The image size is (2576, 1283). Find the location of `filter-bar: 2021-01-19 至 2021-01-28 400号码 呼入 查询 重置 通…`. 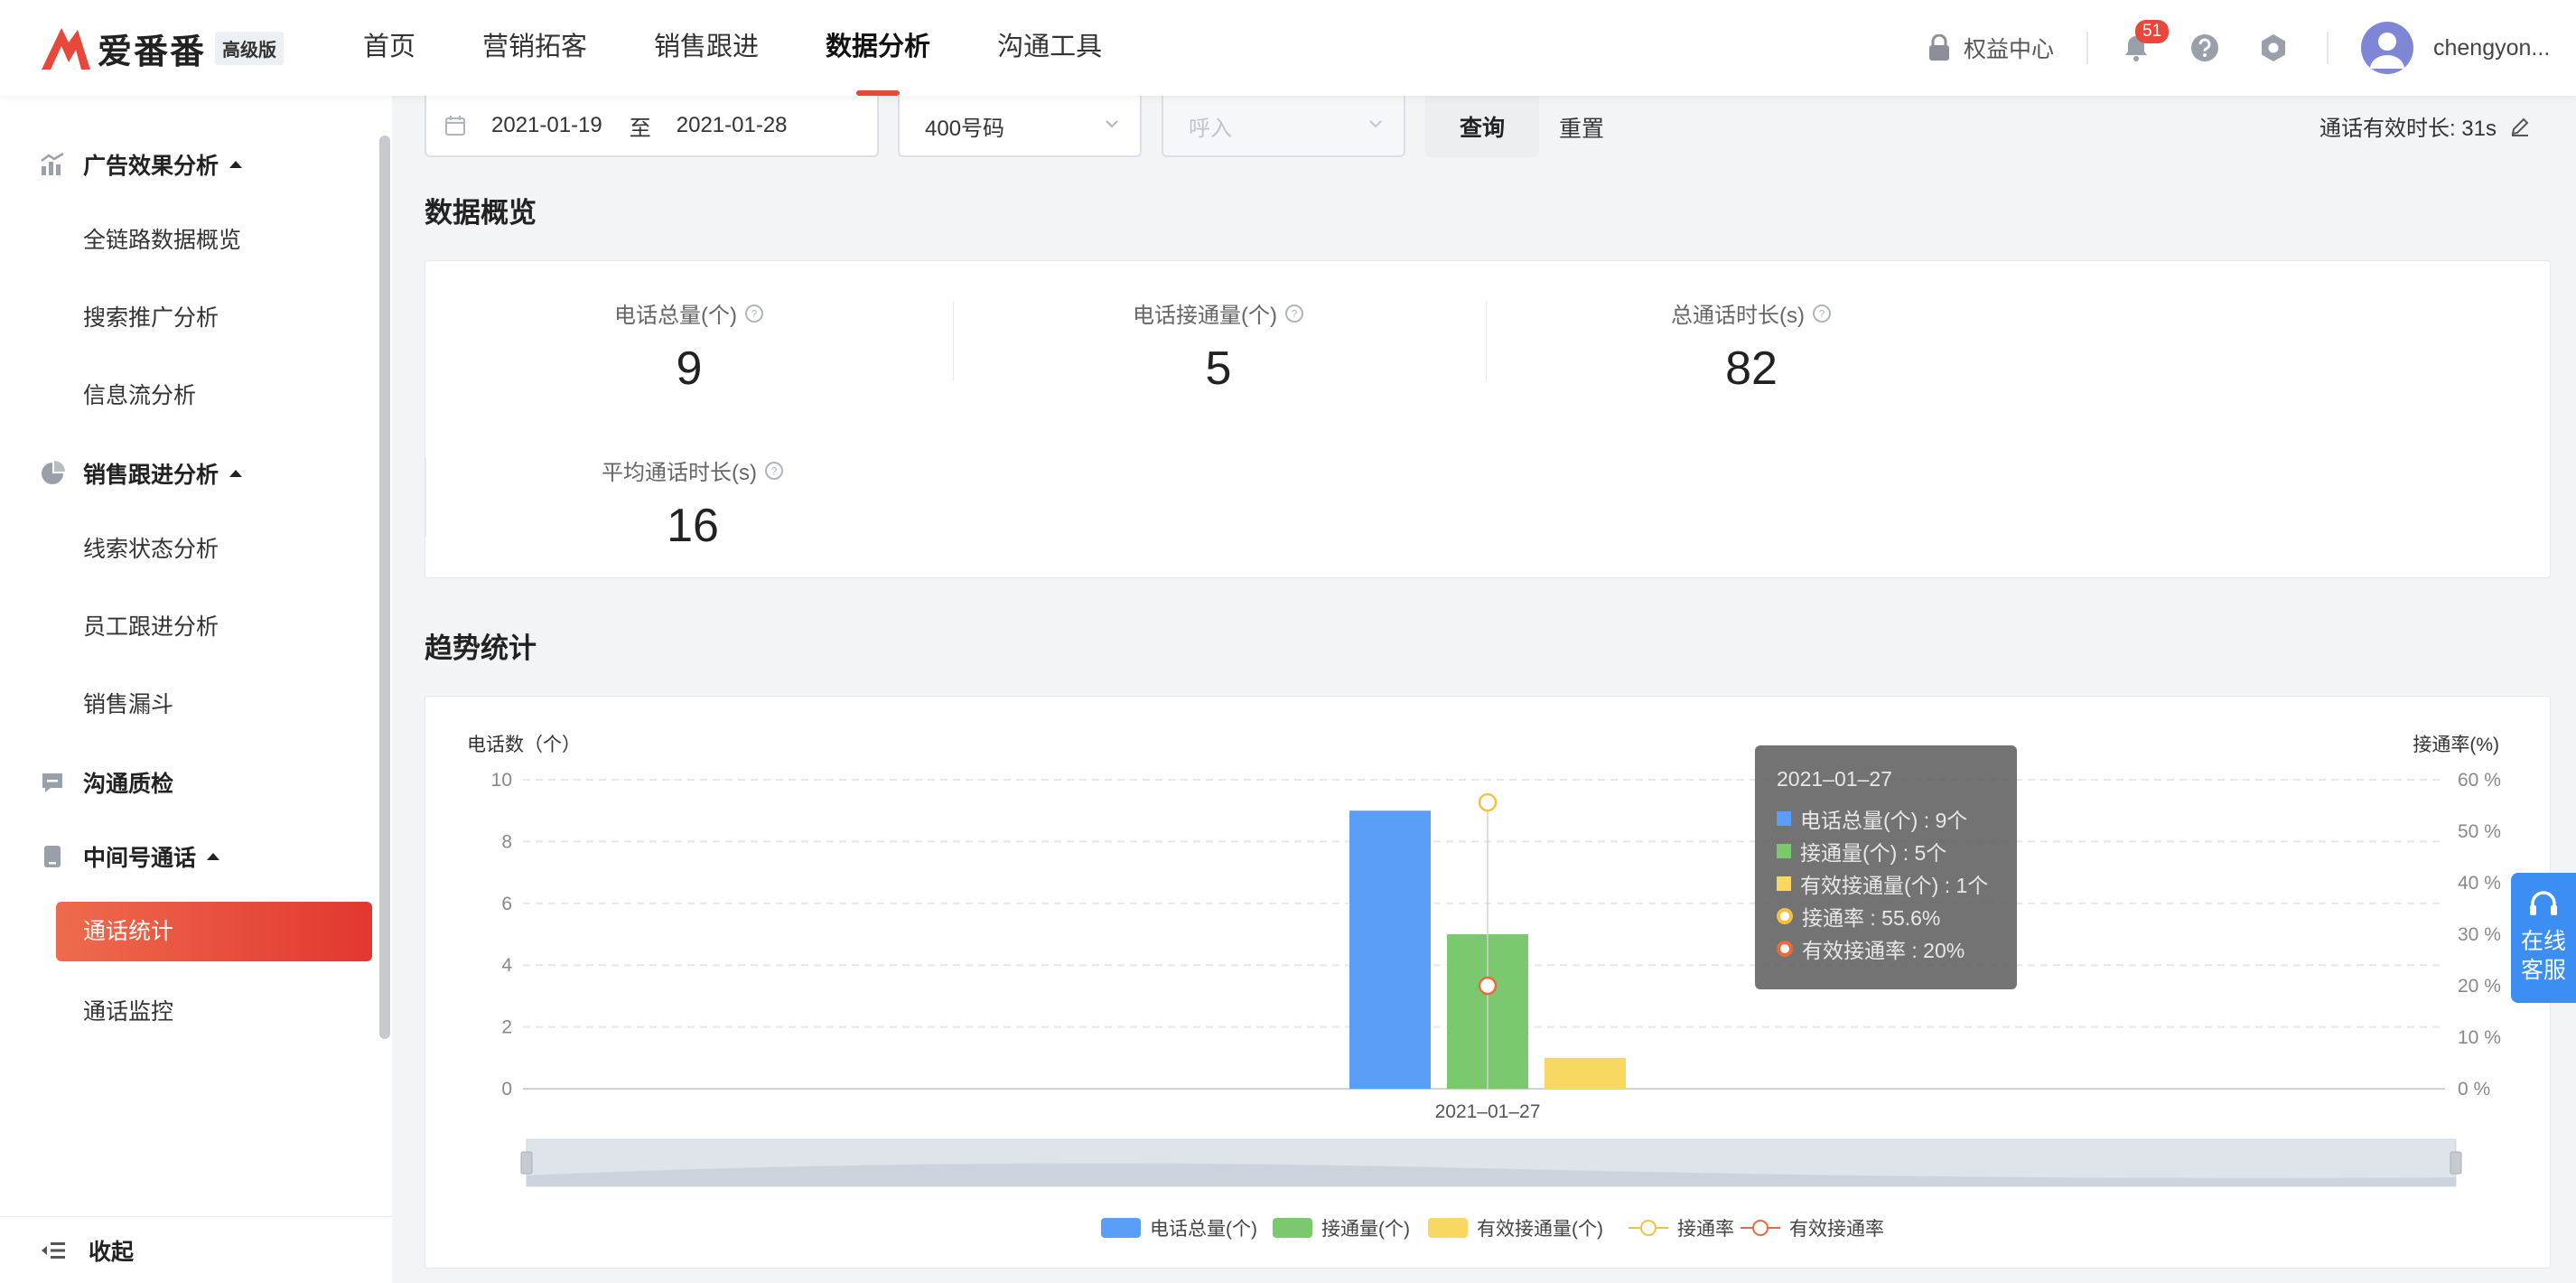

filter-bar: 2021-01-19 至 2021-01-28 400号码 呼入 查询 重置 通… is located at coordinates (1484, 127).